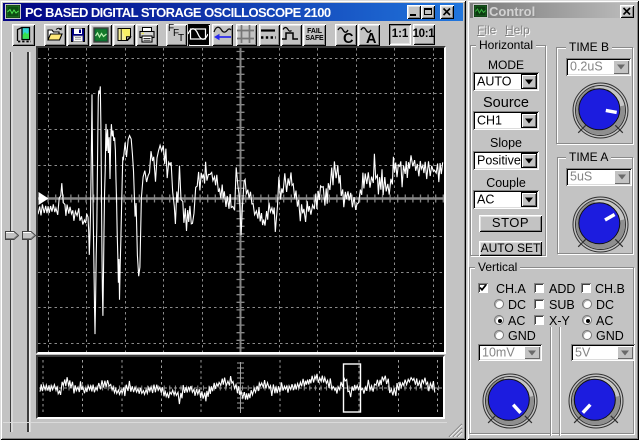 The image size is (639, 440). Describe the element at coordinates (371, 38) in the screenshot. I see `svg-text: A` at that location.